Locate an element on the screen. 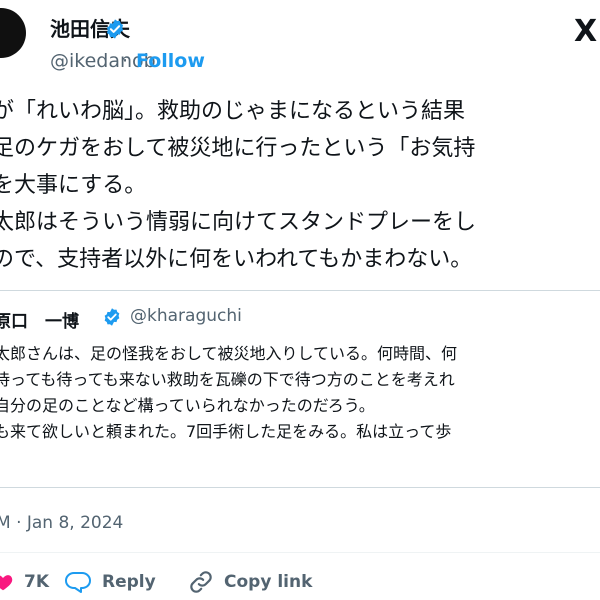 Image resolution: width=600 pixels, height=600 pixels. follow-button: Follow is located at coordinates (170, 61).